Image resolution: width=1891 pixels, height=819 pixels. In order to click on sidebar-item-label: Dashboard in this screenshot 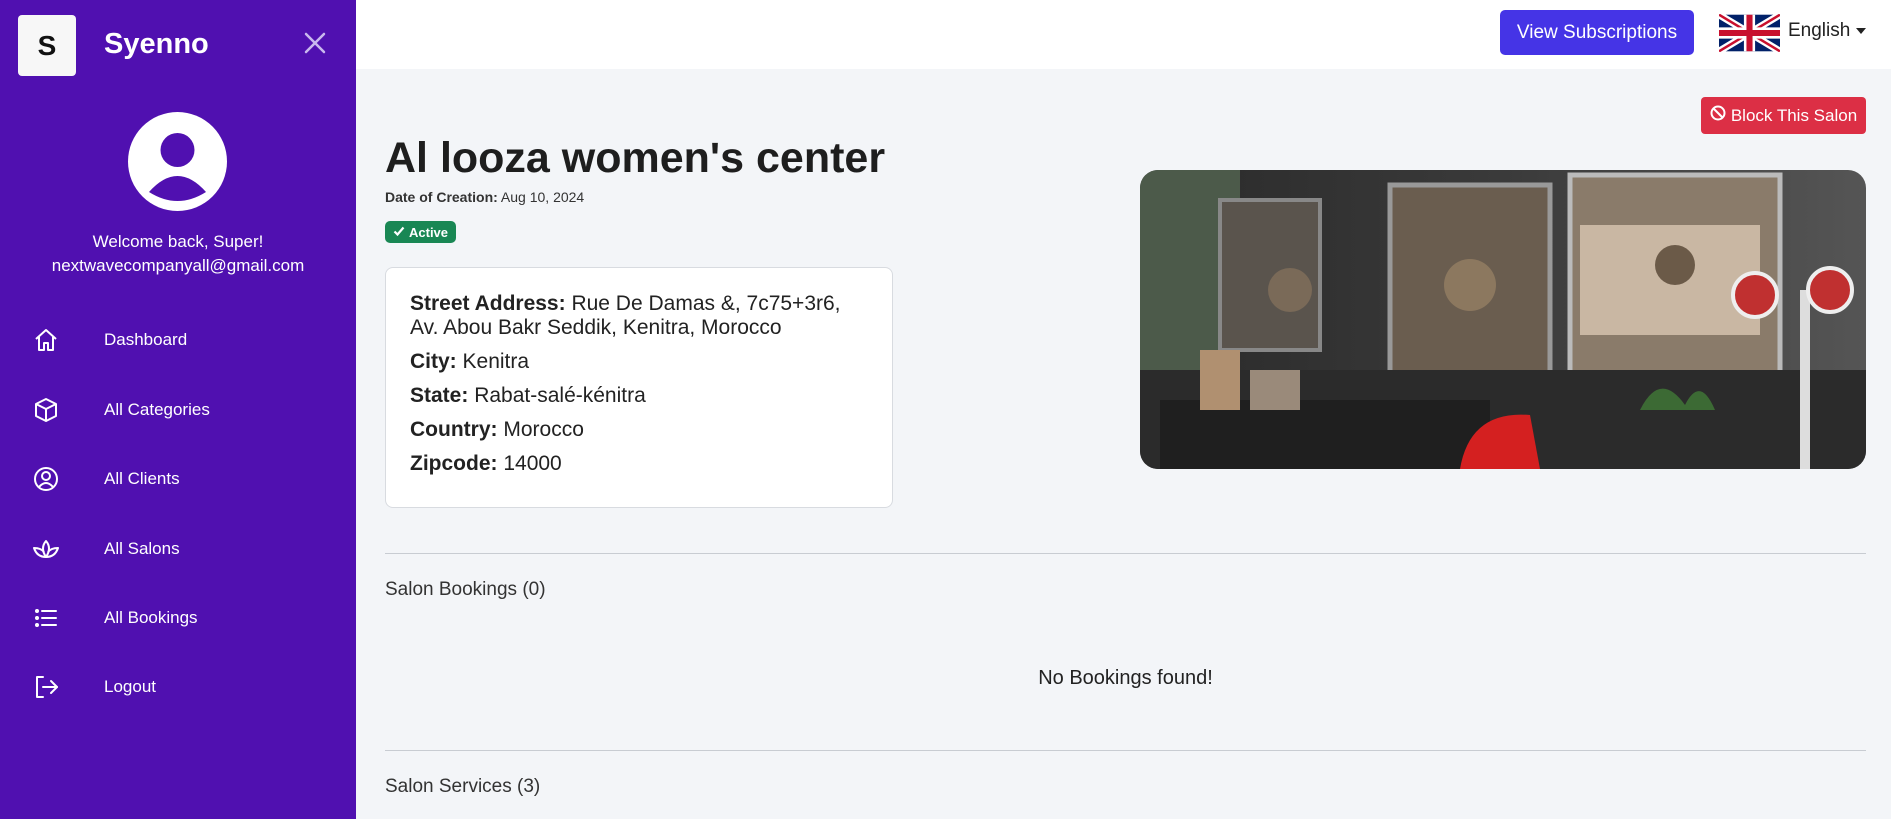, I will do `click(146, 339)`.